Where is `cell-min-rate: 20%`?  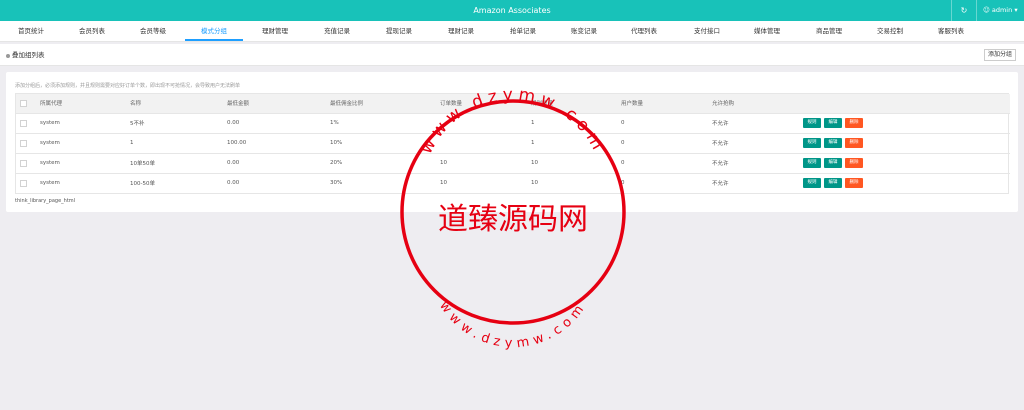 cell-min-rate: 20% is located at coordinates (381, 163).